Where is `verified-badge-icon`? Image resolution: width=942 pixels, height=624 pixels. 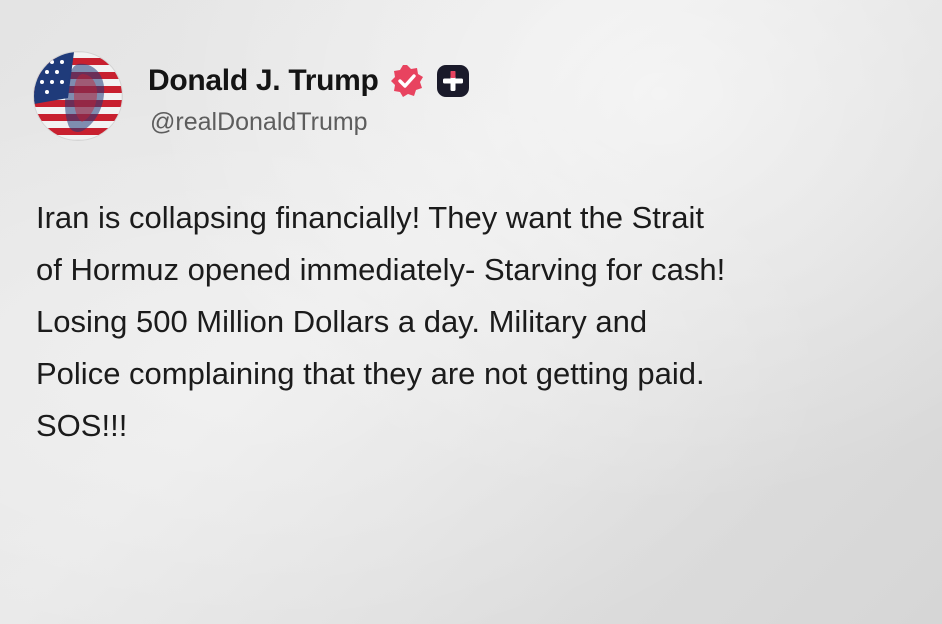
verified-badge-icon is located at coordinates (407, 81).